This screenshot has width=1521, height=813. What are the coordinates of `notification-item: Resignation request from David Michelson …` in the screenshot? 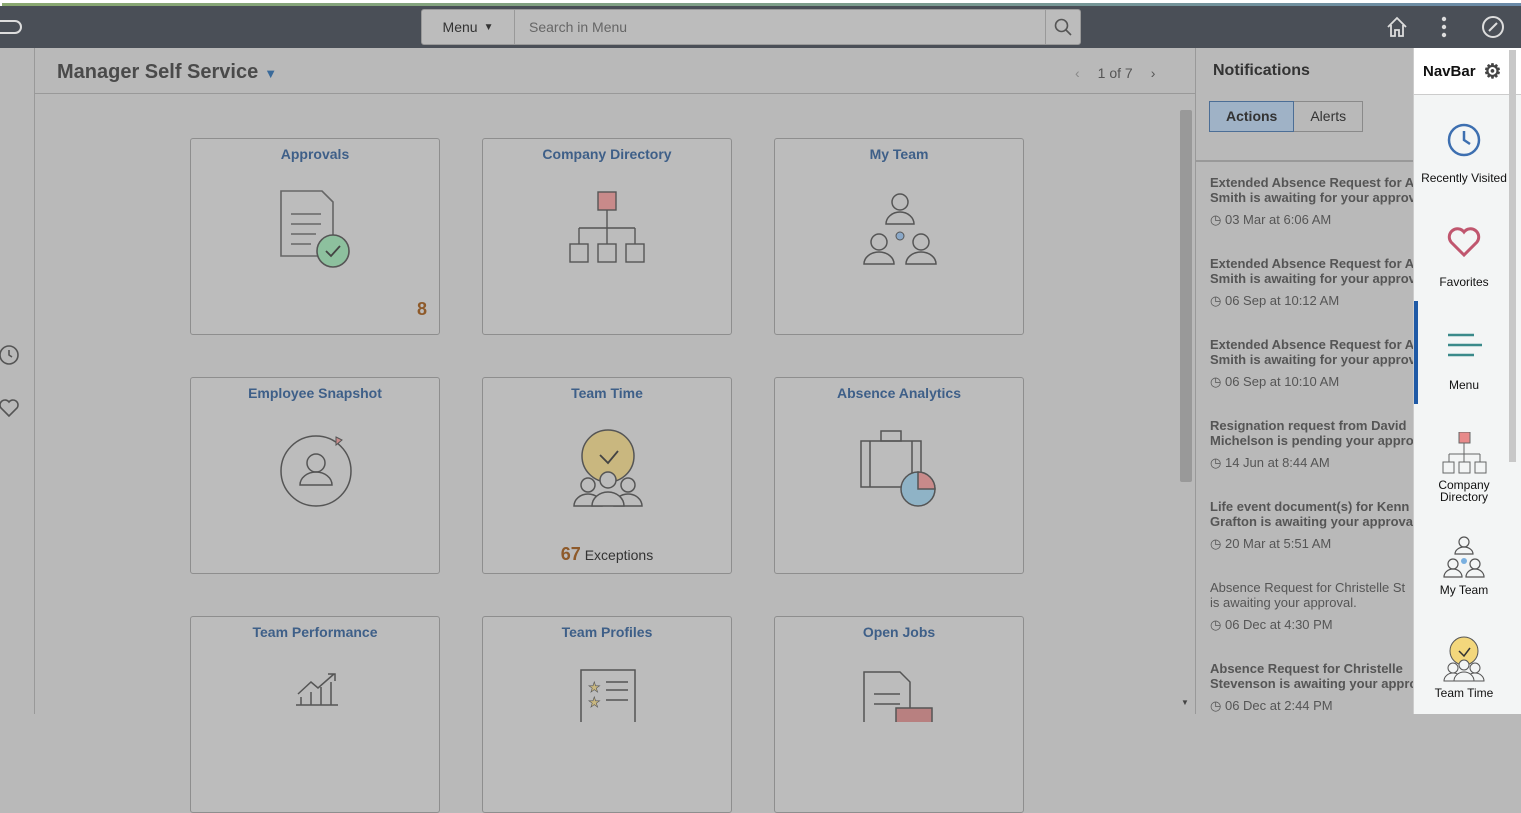 It's located at (1305, 445).